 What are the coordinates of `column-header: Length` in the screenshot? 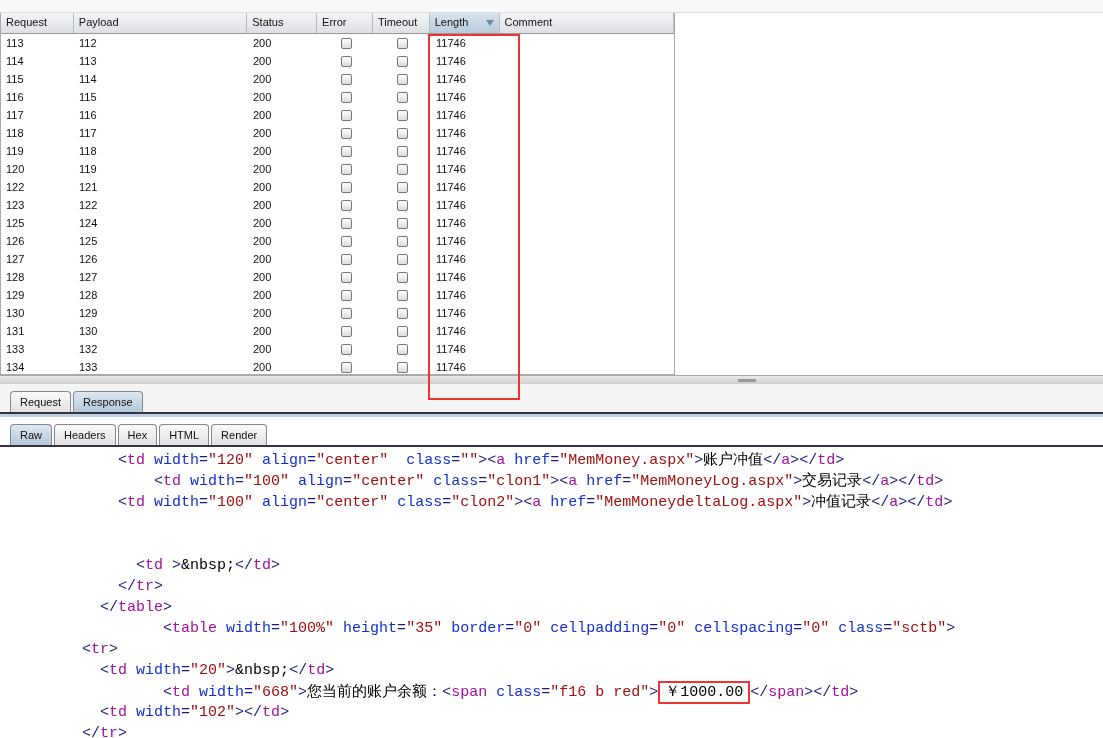 It's located at (464, 23).